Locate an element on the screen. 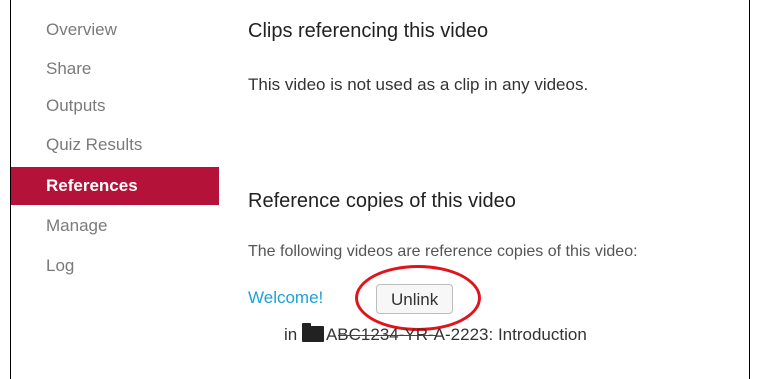 The image size is (758, 379). frame-right-border is located at coordinates (749, 189).